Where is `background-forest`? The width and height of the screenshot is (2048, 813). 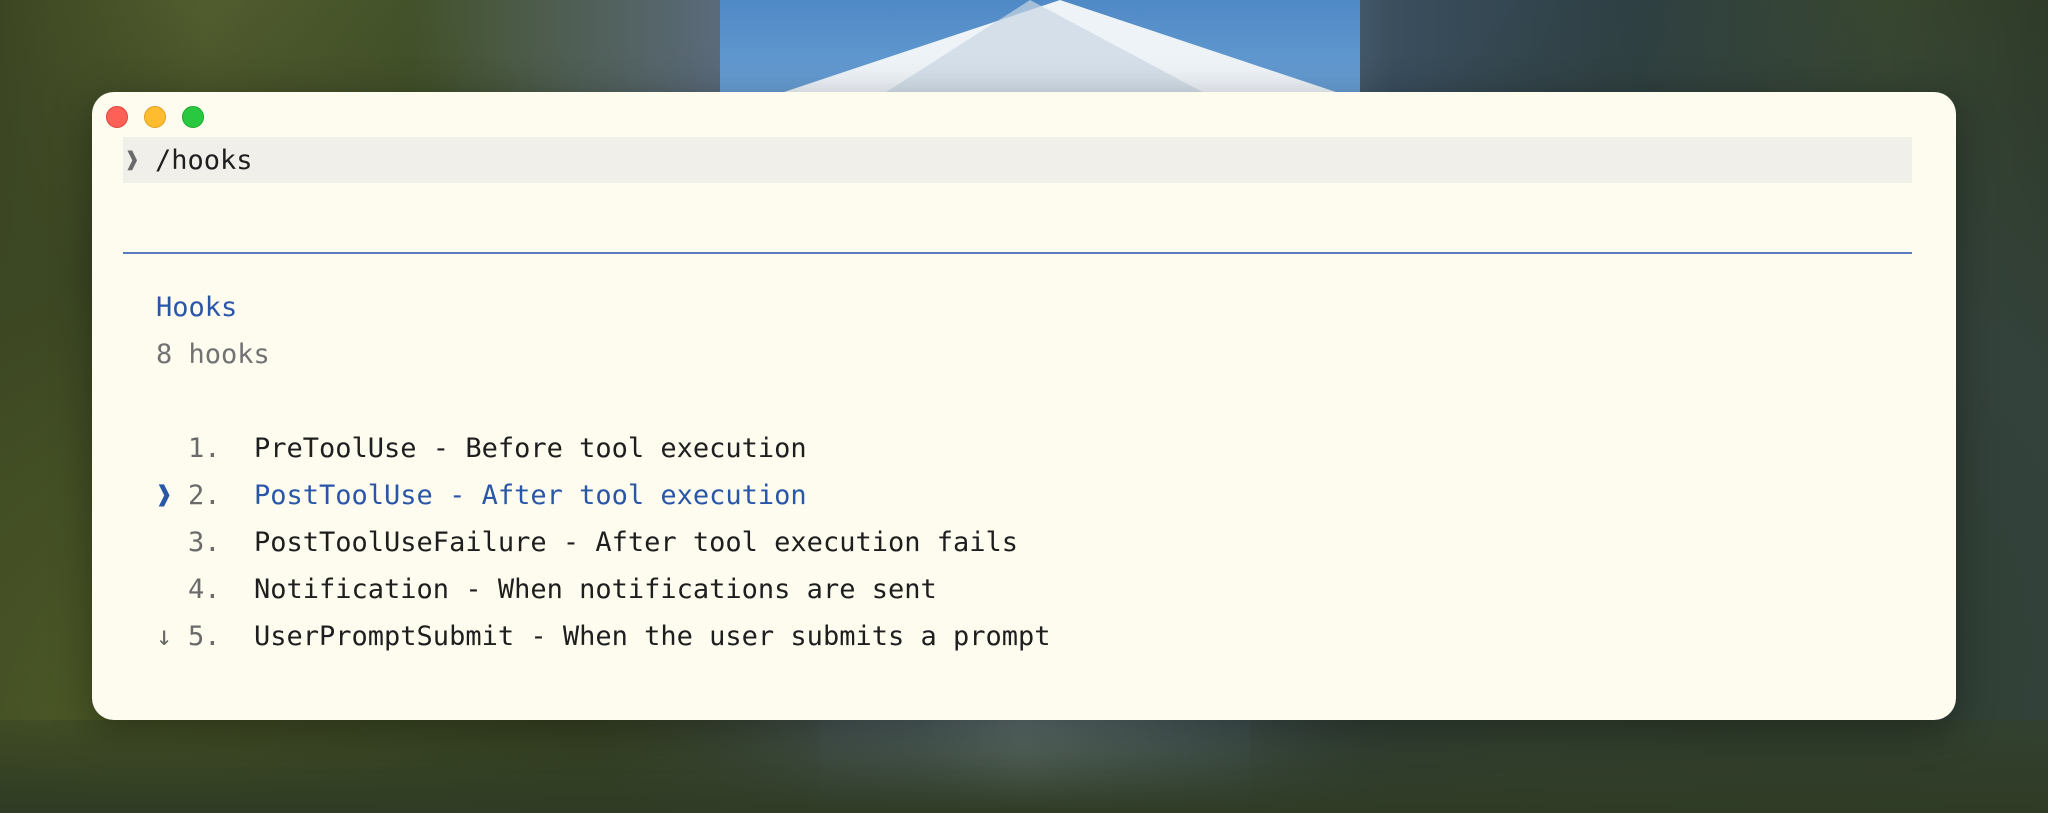 background-forest is located at coordinates (1024, 766).